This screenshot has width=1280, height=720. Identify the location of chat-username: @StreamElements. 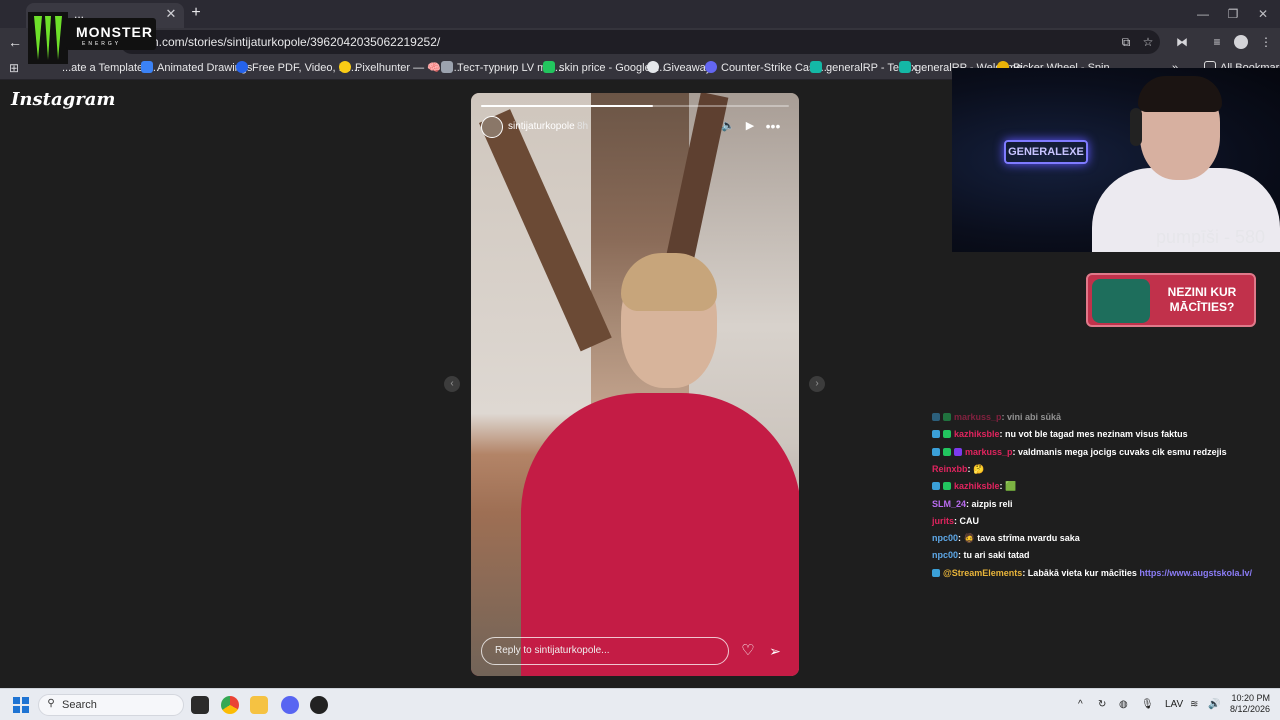
(982, 573).